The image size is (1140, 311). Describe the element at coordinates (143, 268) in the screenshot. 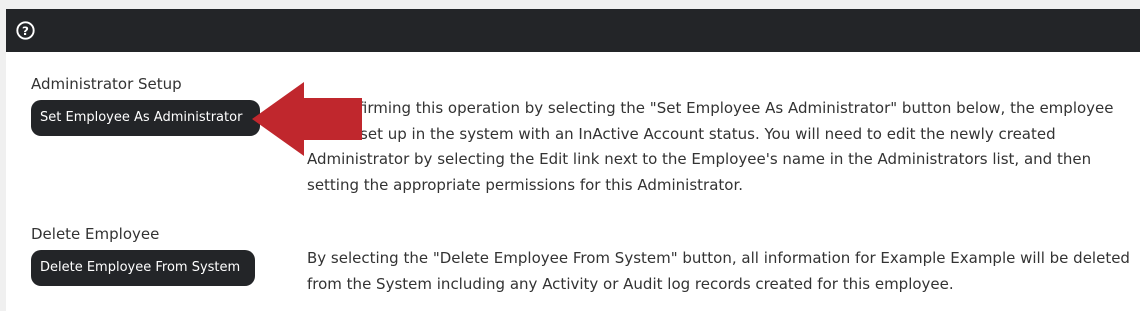

I see `delete-employee-from-system-button: Delete Employee From System` at that location.